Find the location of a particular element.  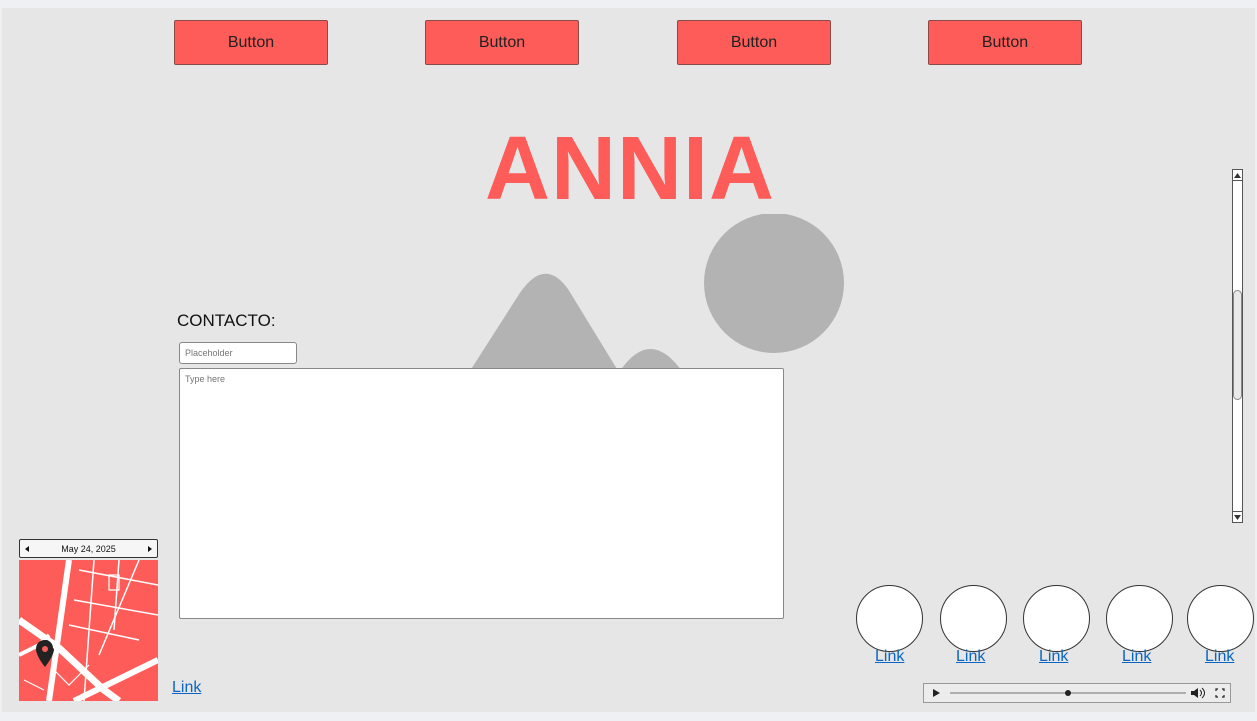

contact-name-input is located at coordinates (238, 353).